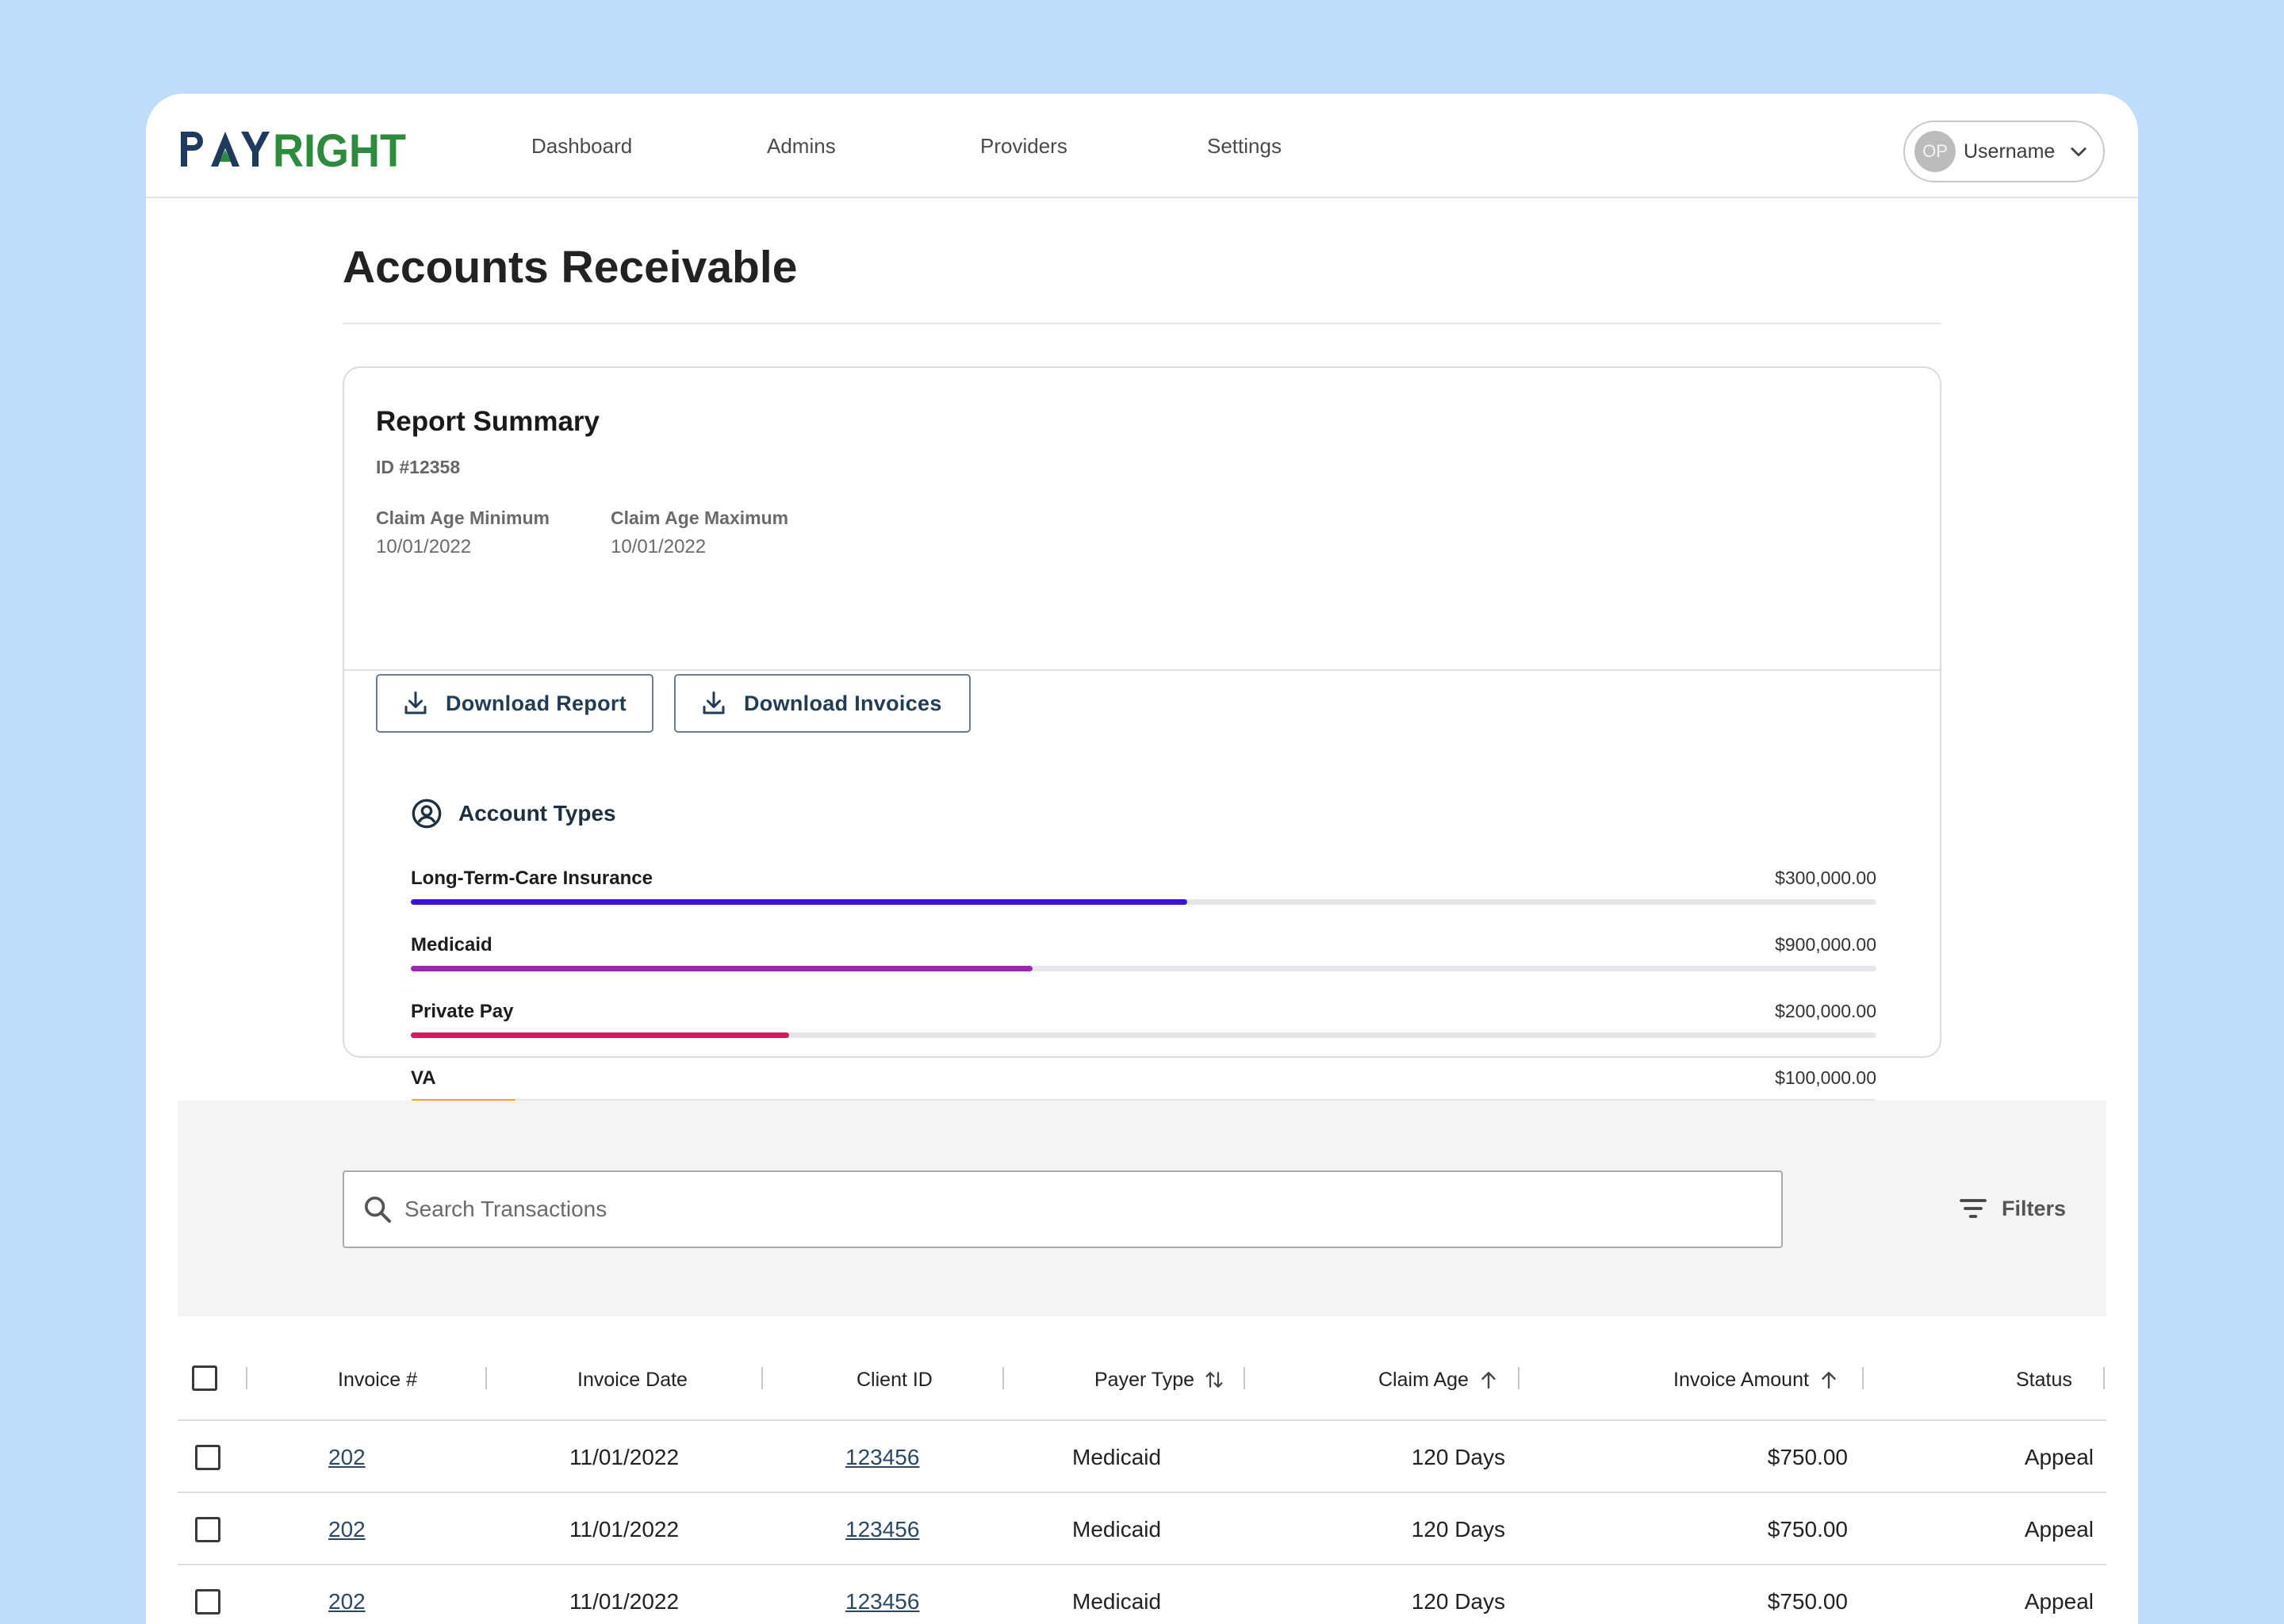 The width and height of the screenshot is (2284, 1624). I want to click on nav-dashboard: Dashboard, so click(581, 146).